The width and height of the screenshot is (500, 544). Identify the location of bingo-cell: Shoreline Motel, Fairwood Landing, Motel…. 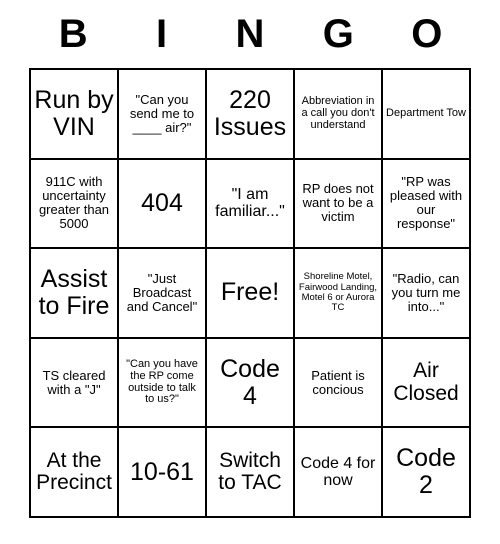
(339, 294).